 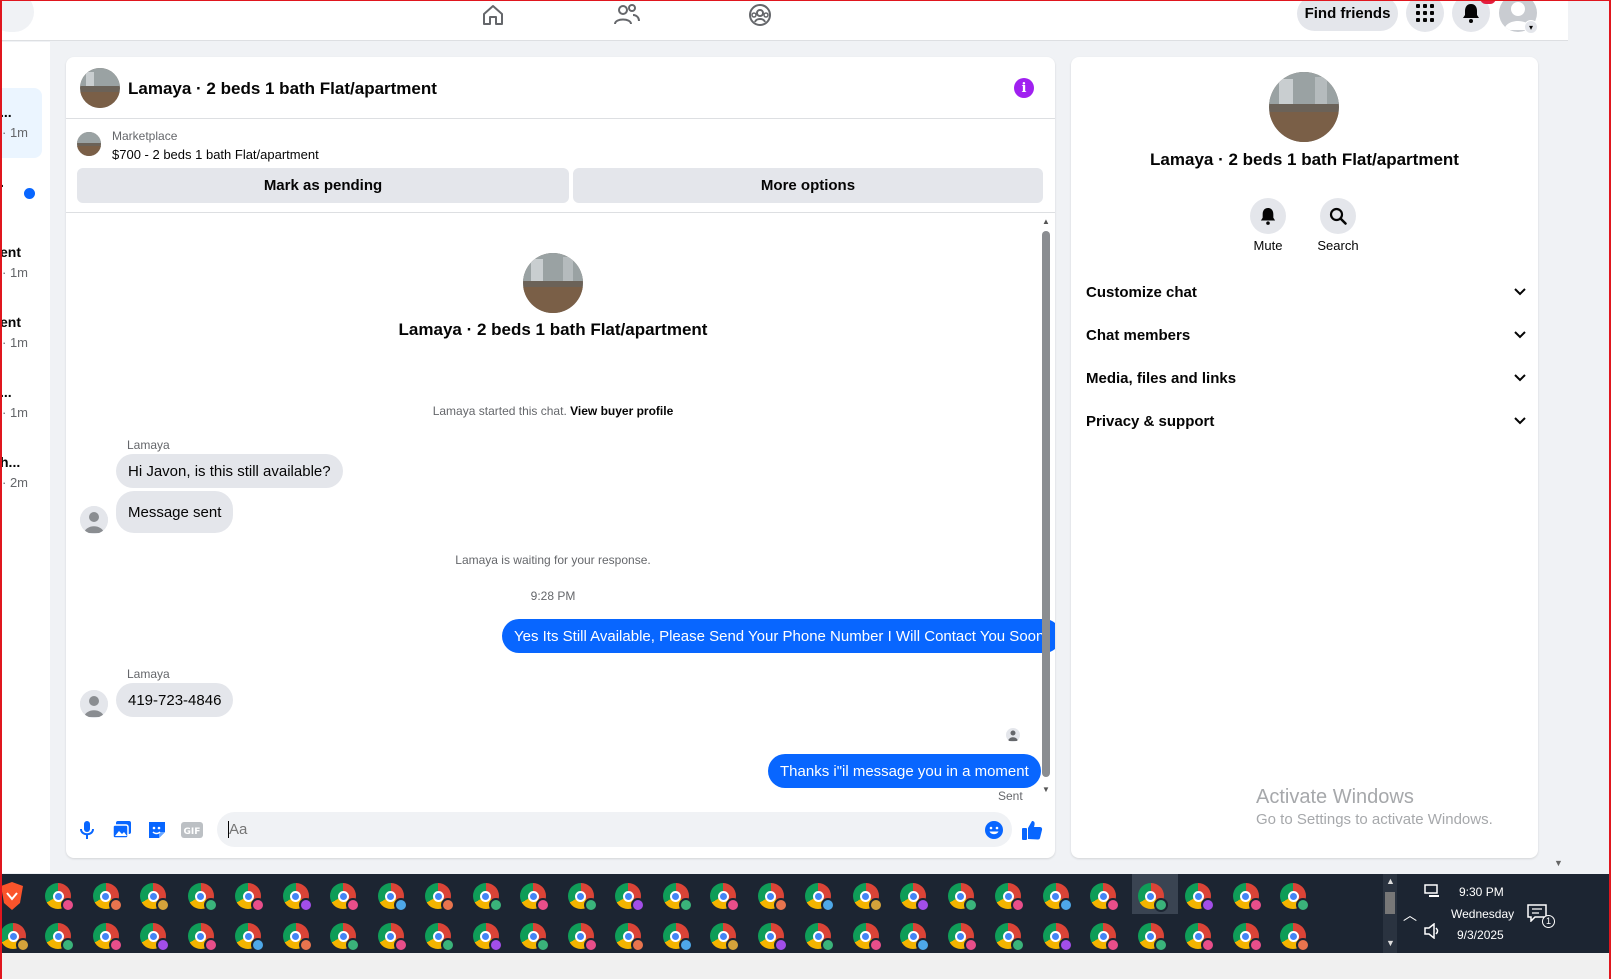 I want to click on clock-date: 9/3/2025, so click(x=1480, y=935).